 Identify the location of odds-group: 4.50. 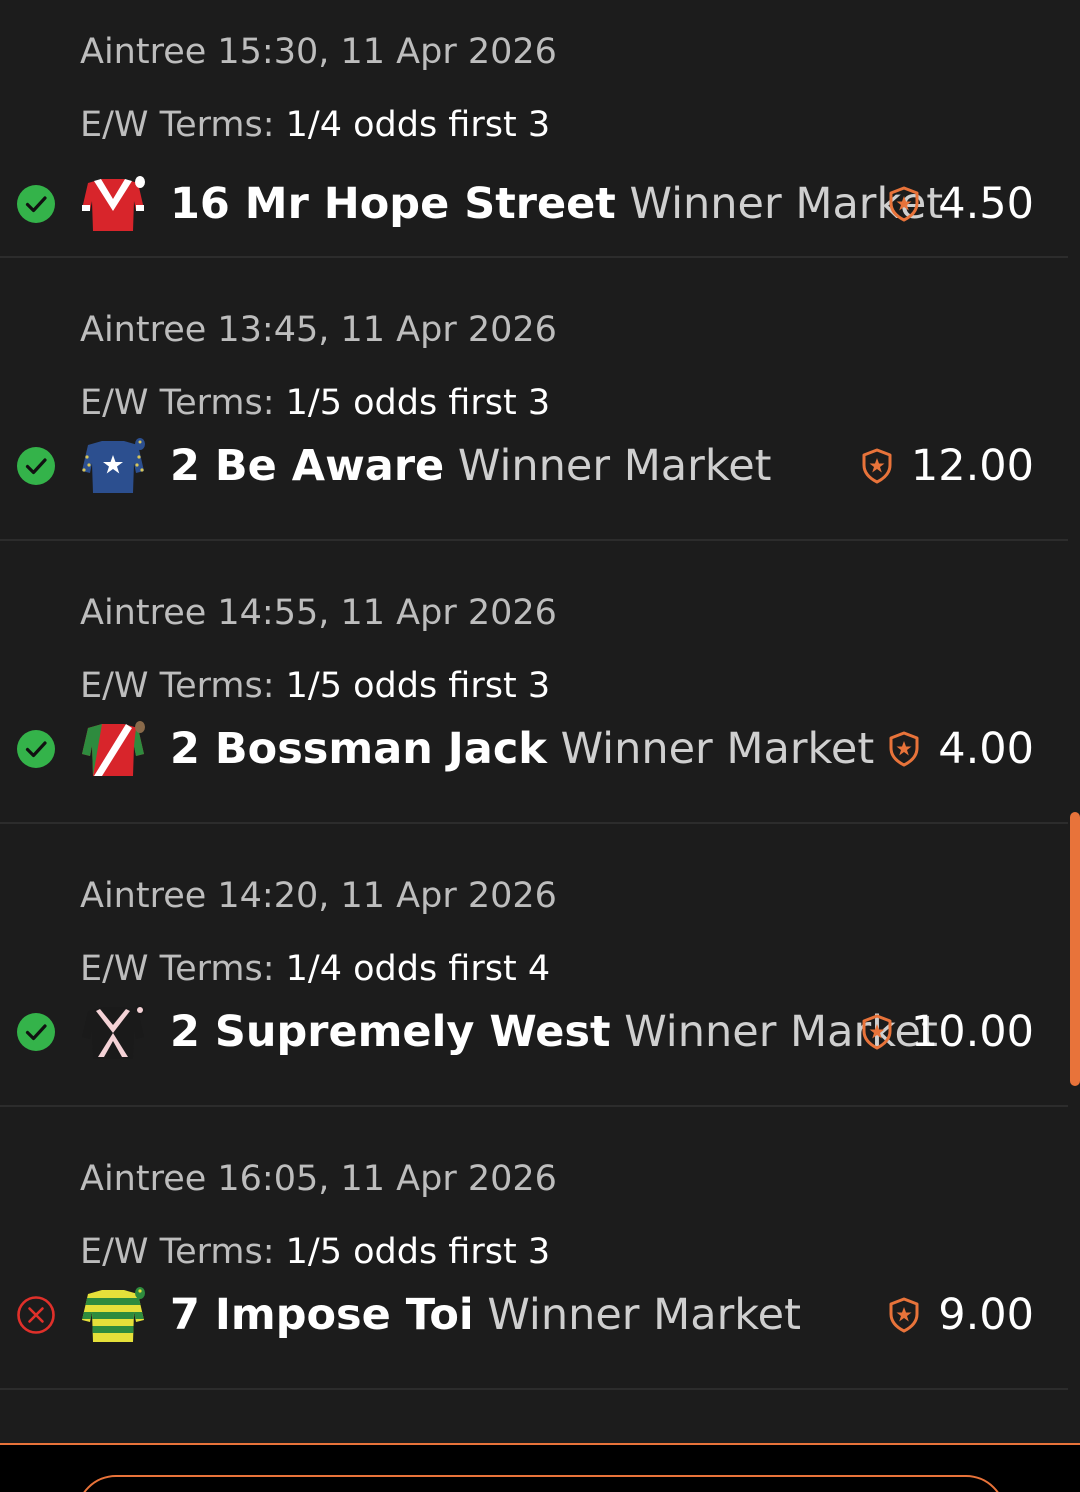
(961, 204).